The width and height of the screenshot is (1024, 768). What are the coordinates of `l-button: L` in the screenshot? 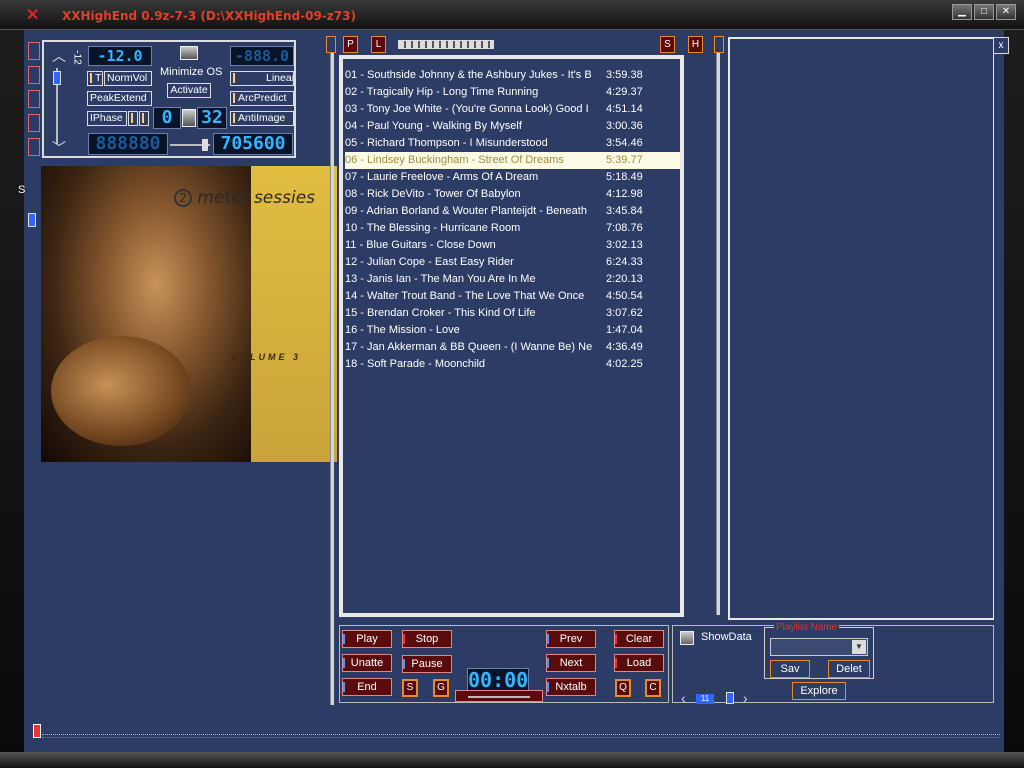 It's located at (378, 44).